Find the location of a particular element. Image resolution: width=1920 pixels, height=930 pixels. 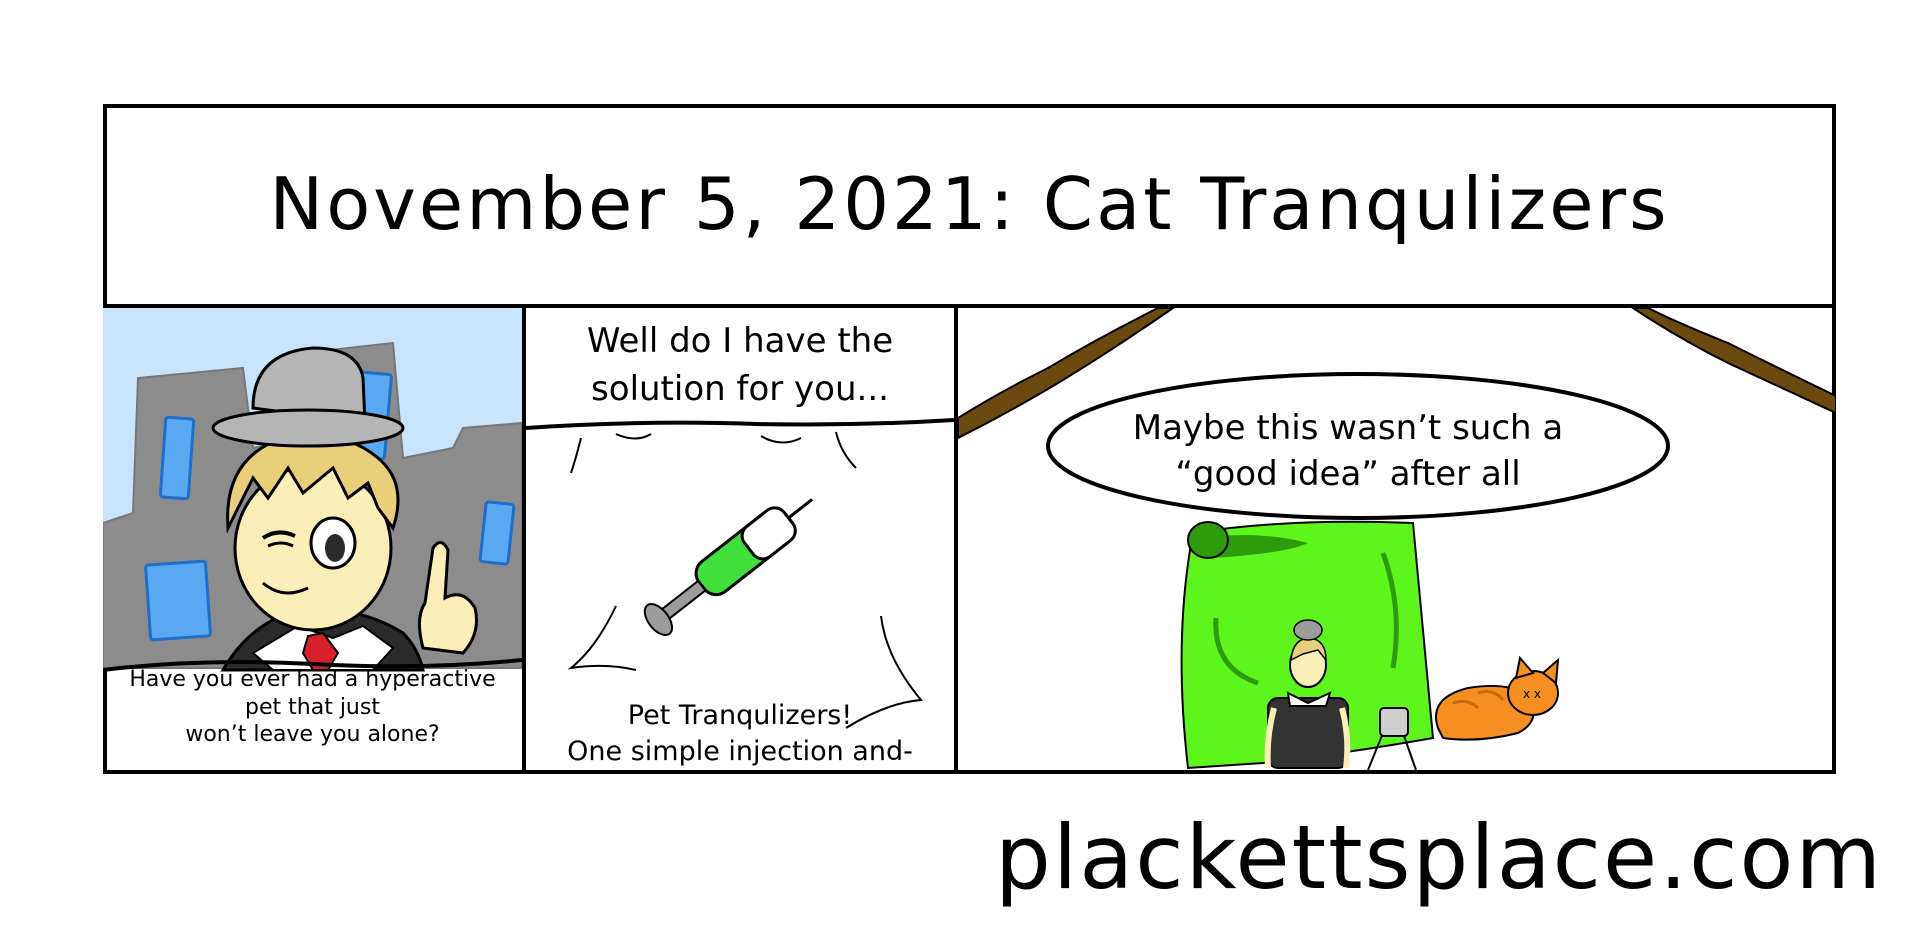

tree-branch is located at coordinates (1733, 361).